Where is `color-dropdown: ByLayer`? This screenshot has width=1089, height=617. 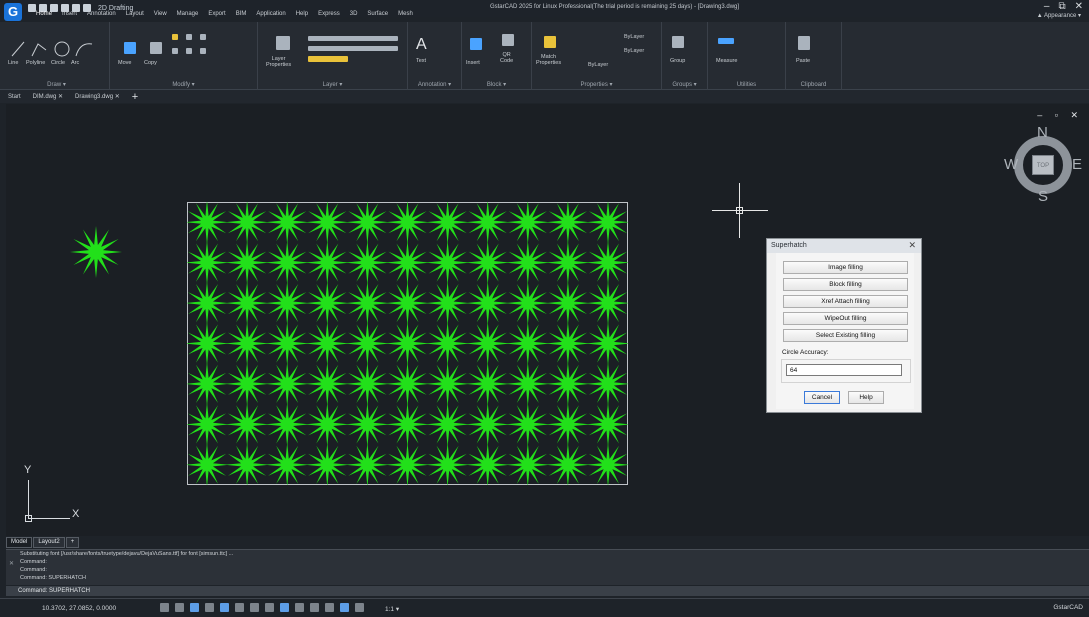
color-dropdown: ByLayer is located at coordinates (634, 37).